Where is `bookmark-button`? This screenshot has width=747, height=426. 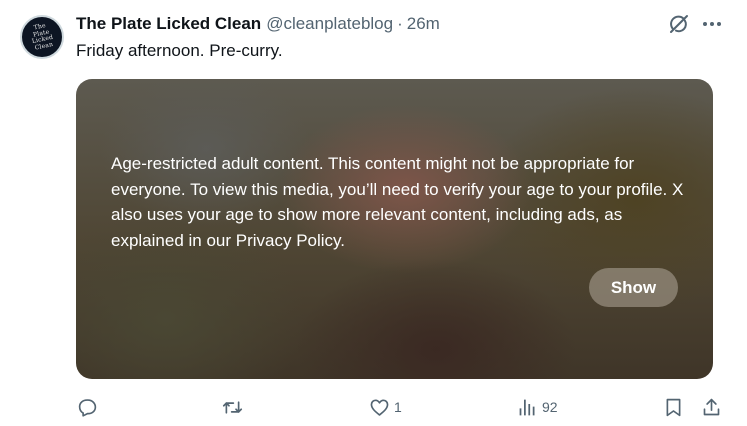 bookmark-button is located at coordinates (673, 407).